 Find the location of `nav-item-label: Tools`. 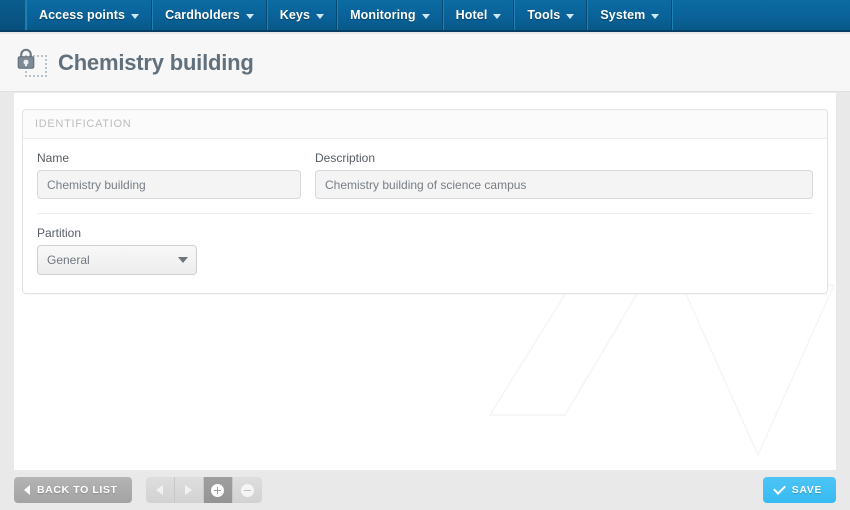

nav-item-label: Tools is located at coordinates (544, 15).